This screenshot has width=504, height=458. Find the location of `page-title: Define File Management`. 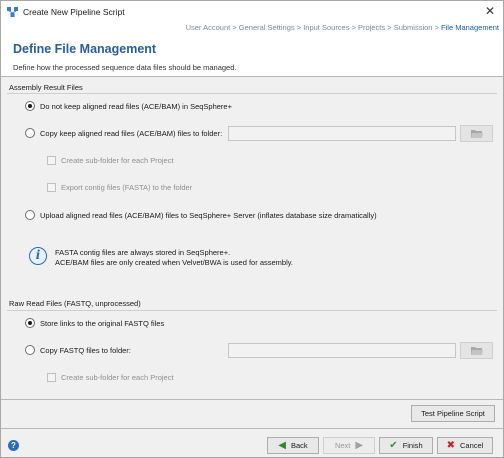

page-title: Define File Management is located at coordinates (85, 49).